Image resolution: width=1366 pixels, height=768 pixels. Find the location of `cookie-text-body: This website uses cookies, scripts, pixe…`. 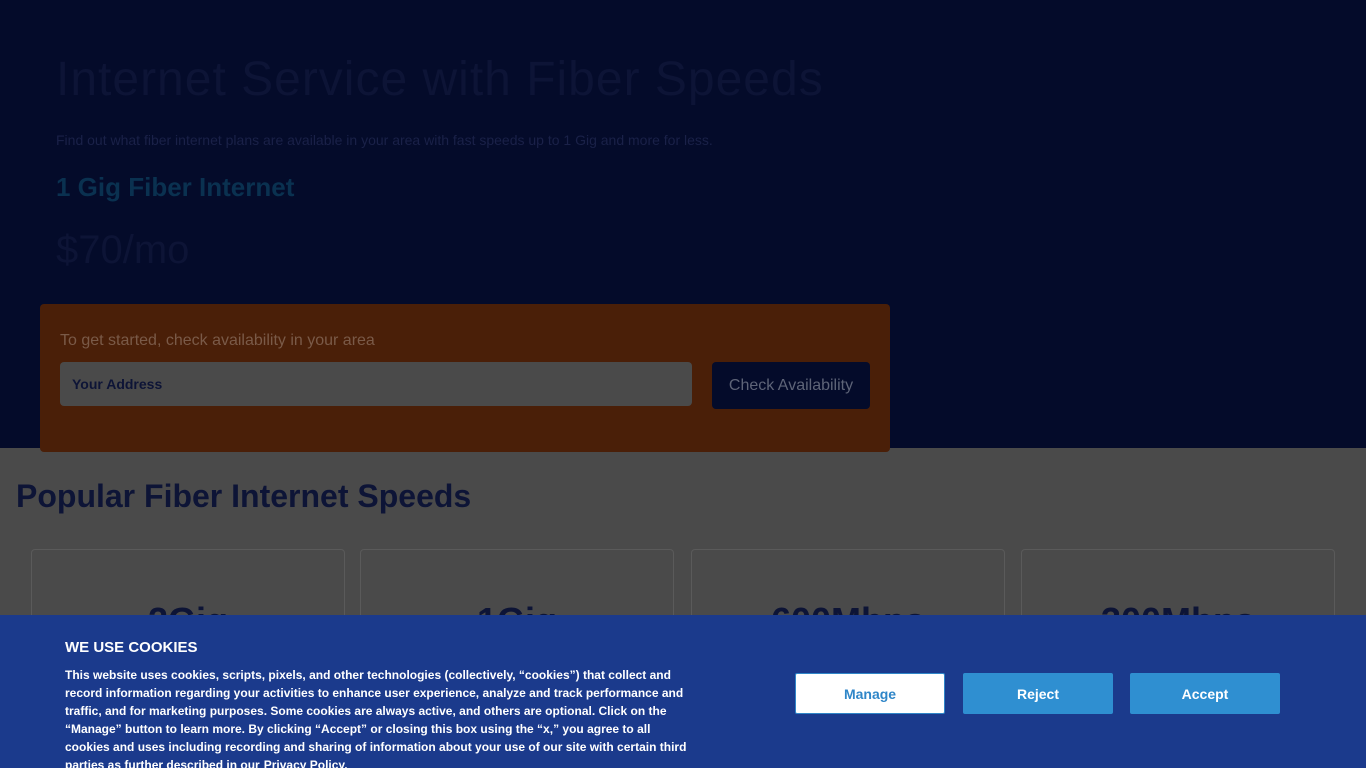

cookie-text-body: This website uses cookies, scripts, pixe… is located at coordinates (376, 718).